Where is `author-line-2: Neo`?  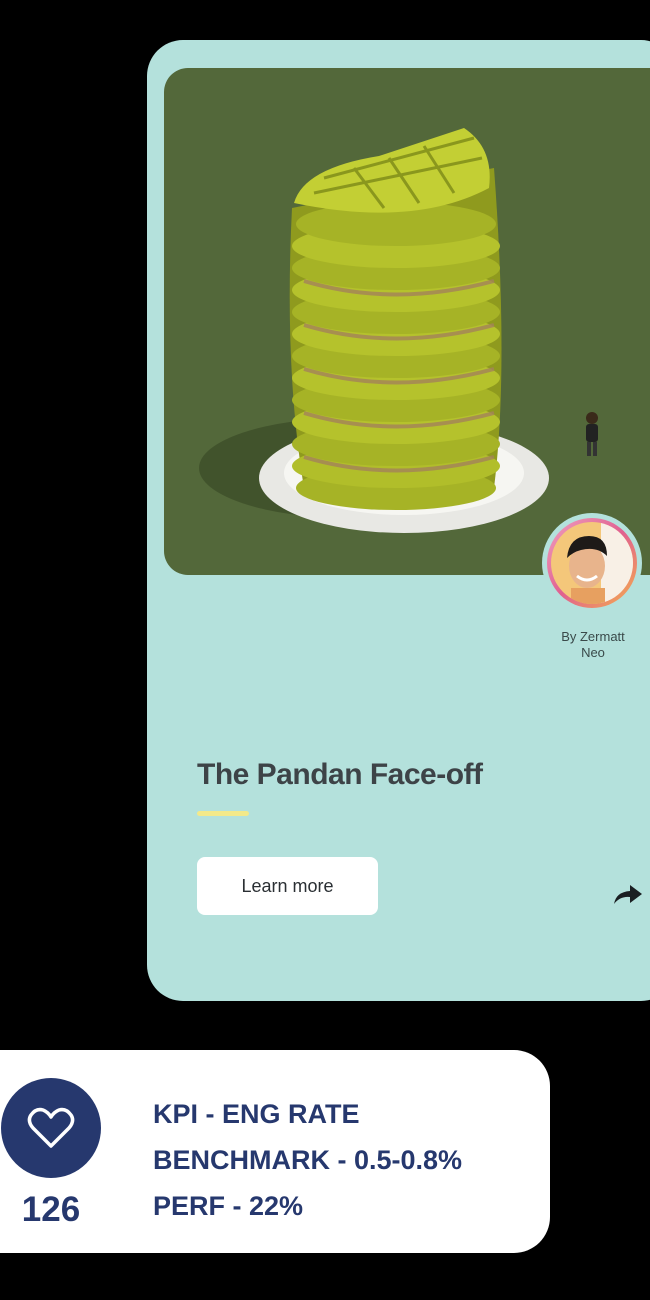
author-line-2: Neo is located at coordinates (593, 652).